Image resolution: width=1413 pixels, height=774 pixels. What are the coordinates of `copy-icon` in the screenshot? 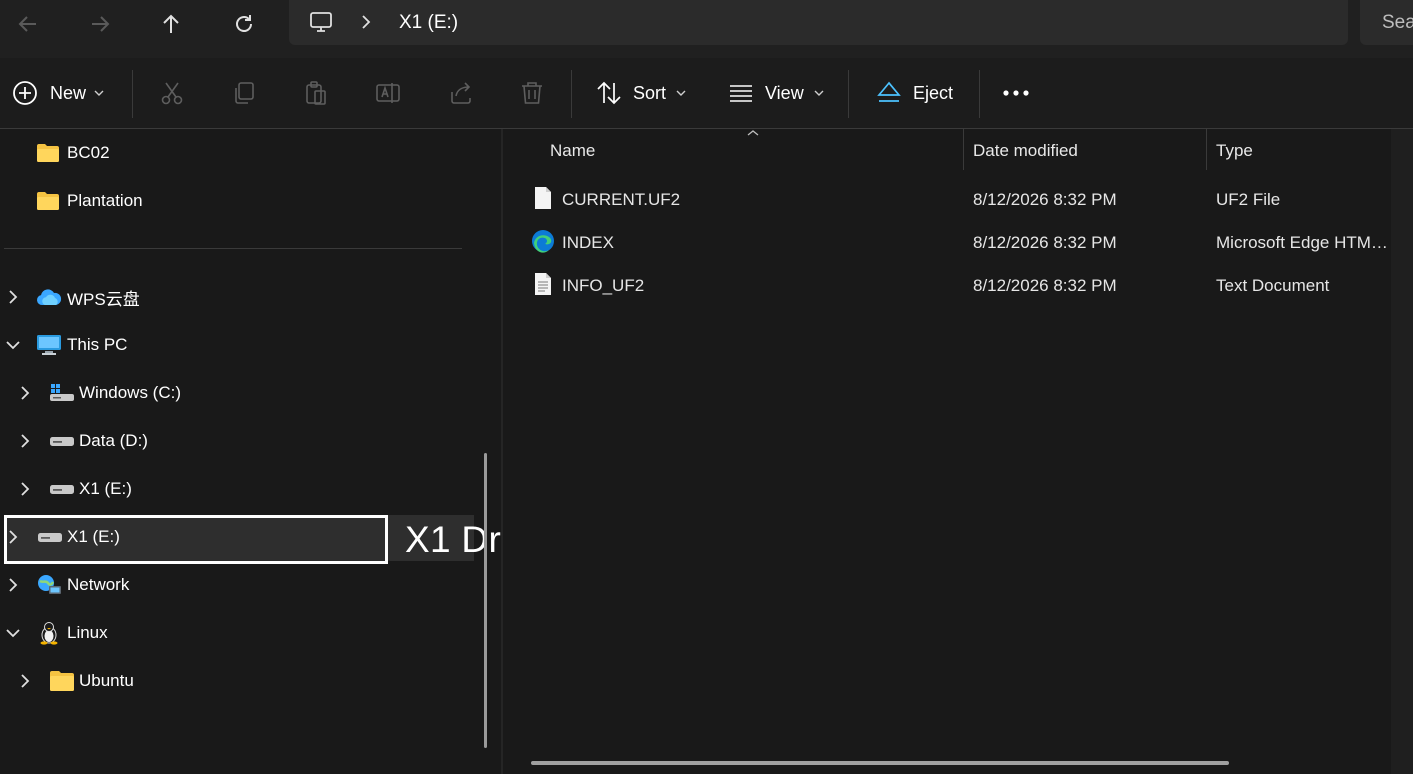 It's located at (244, 93).